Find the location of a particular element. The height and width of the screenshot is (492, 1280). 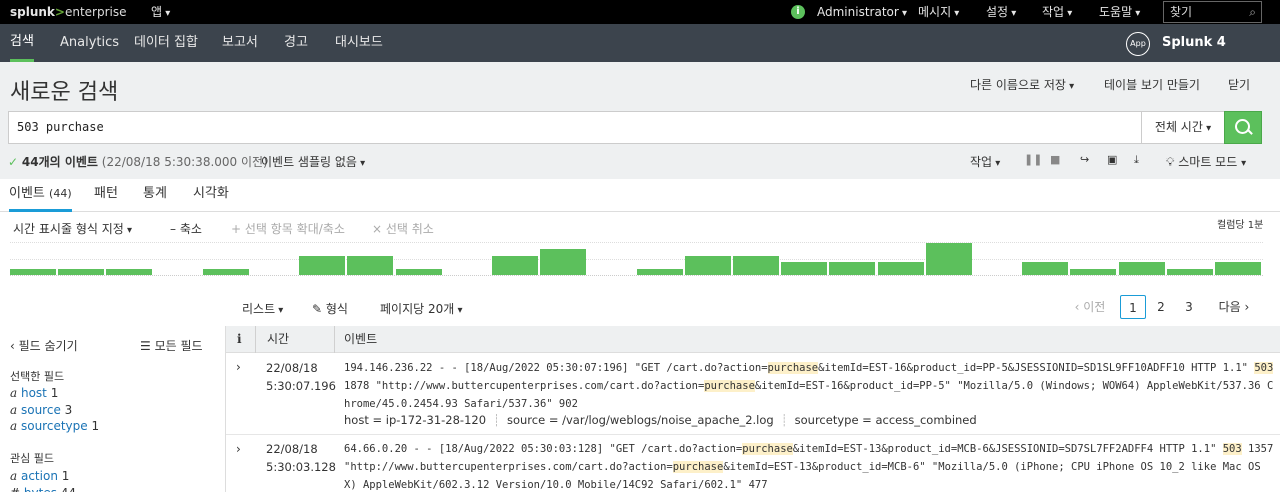

field-item: a host 1 is located at coordinates (34, 393).